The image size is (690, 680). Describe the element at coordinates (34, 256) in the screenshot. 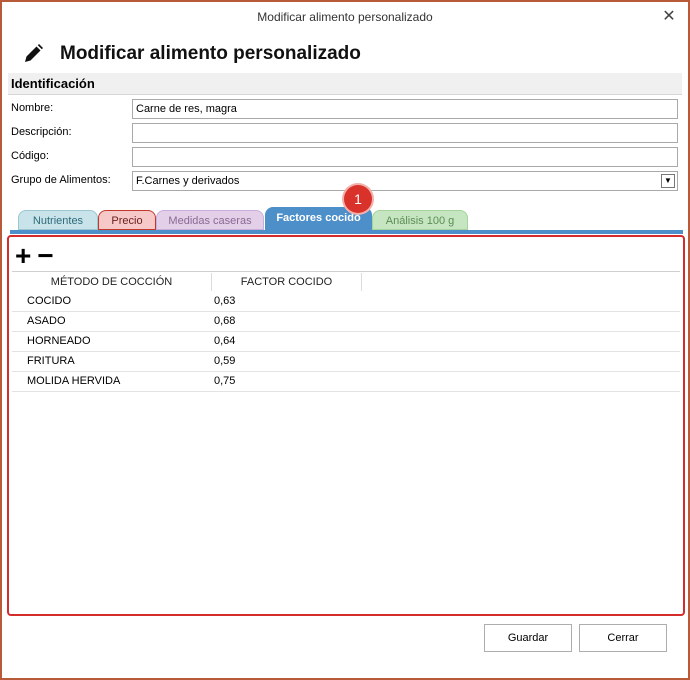

I see `panel-toolbar: + −` at that location.